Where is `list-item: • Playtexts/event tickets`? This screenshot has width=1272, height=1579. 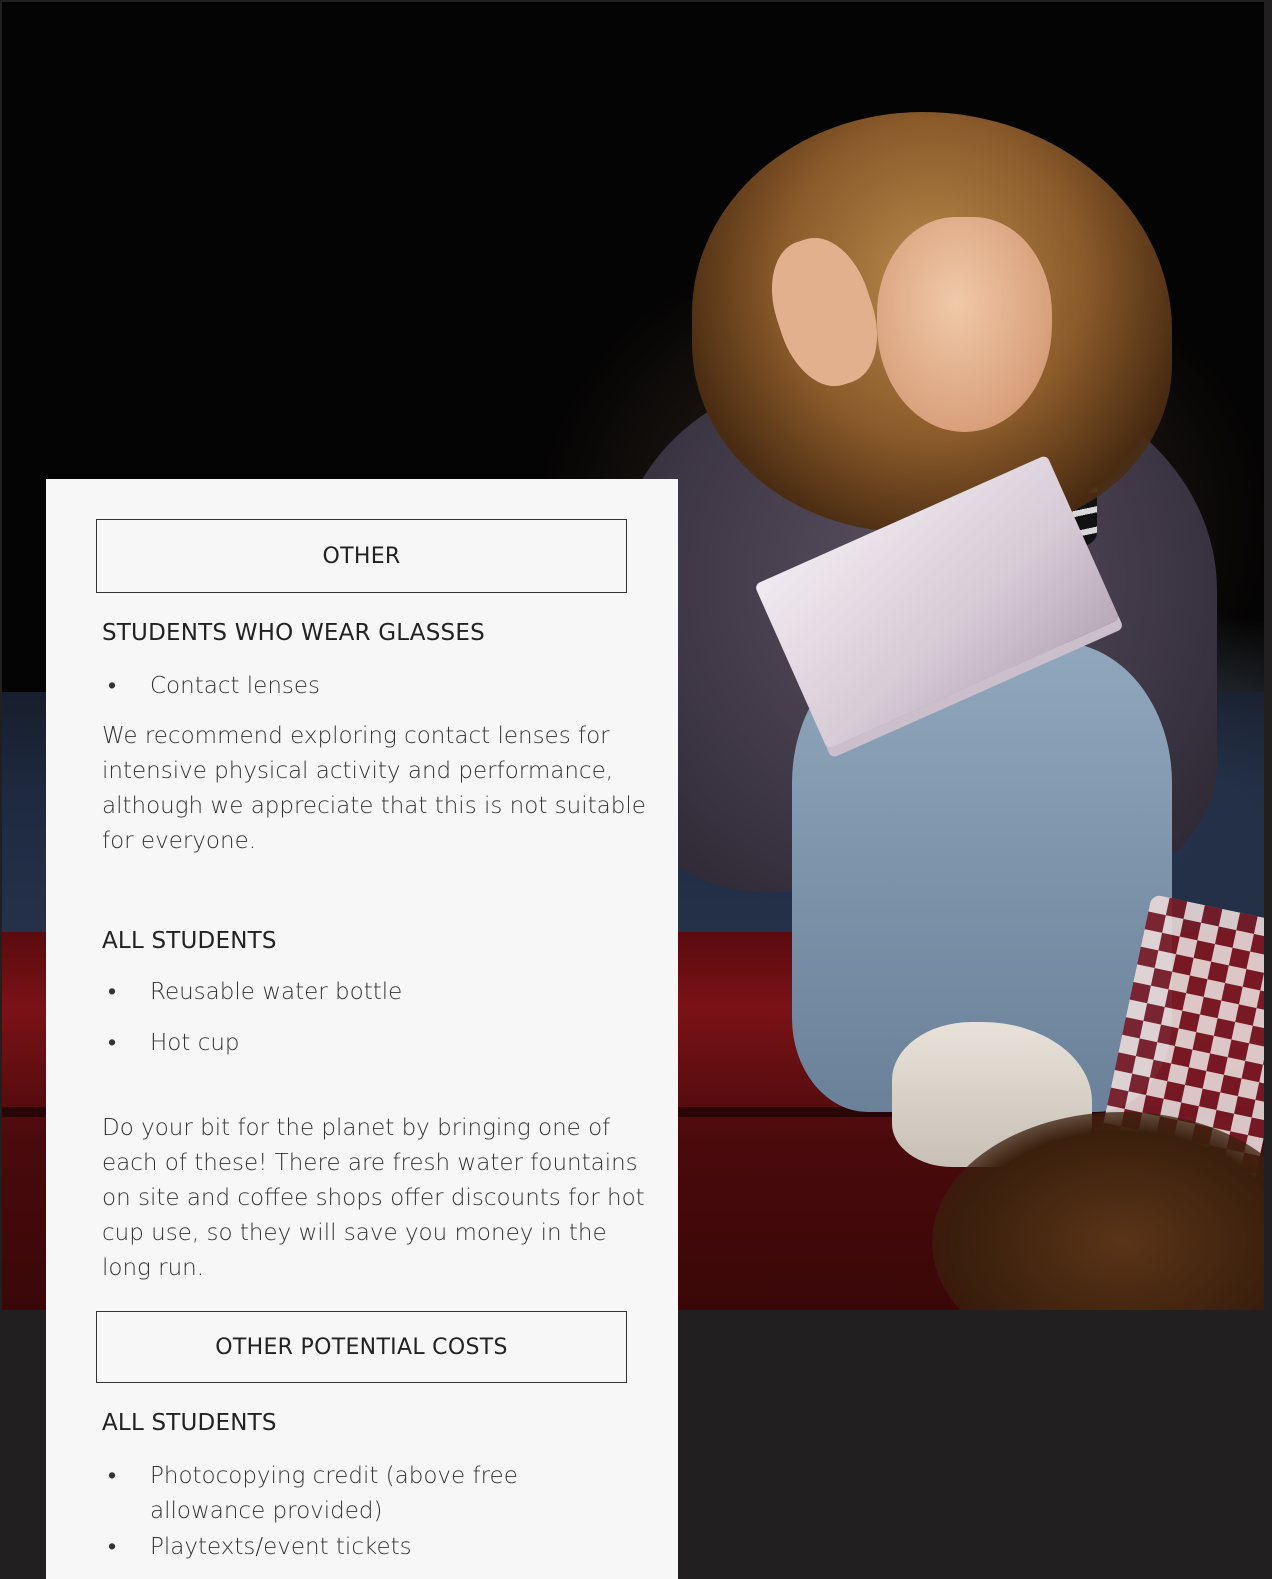 list-item: • Playtexts/event tickets is located at coordinates (362, 1547).